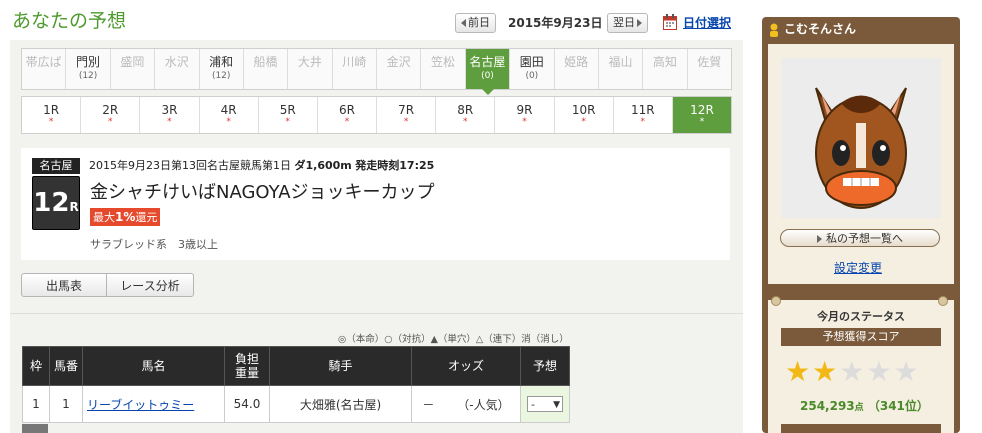 The image size is (982, 433). I want to click on ranking-bar, so click(861, 428).